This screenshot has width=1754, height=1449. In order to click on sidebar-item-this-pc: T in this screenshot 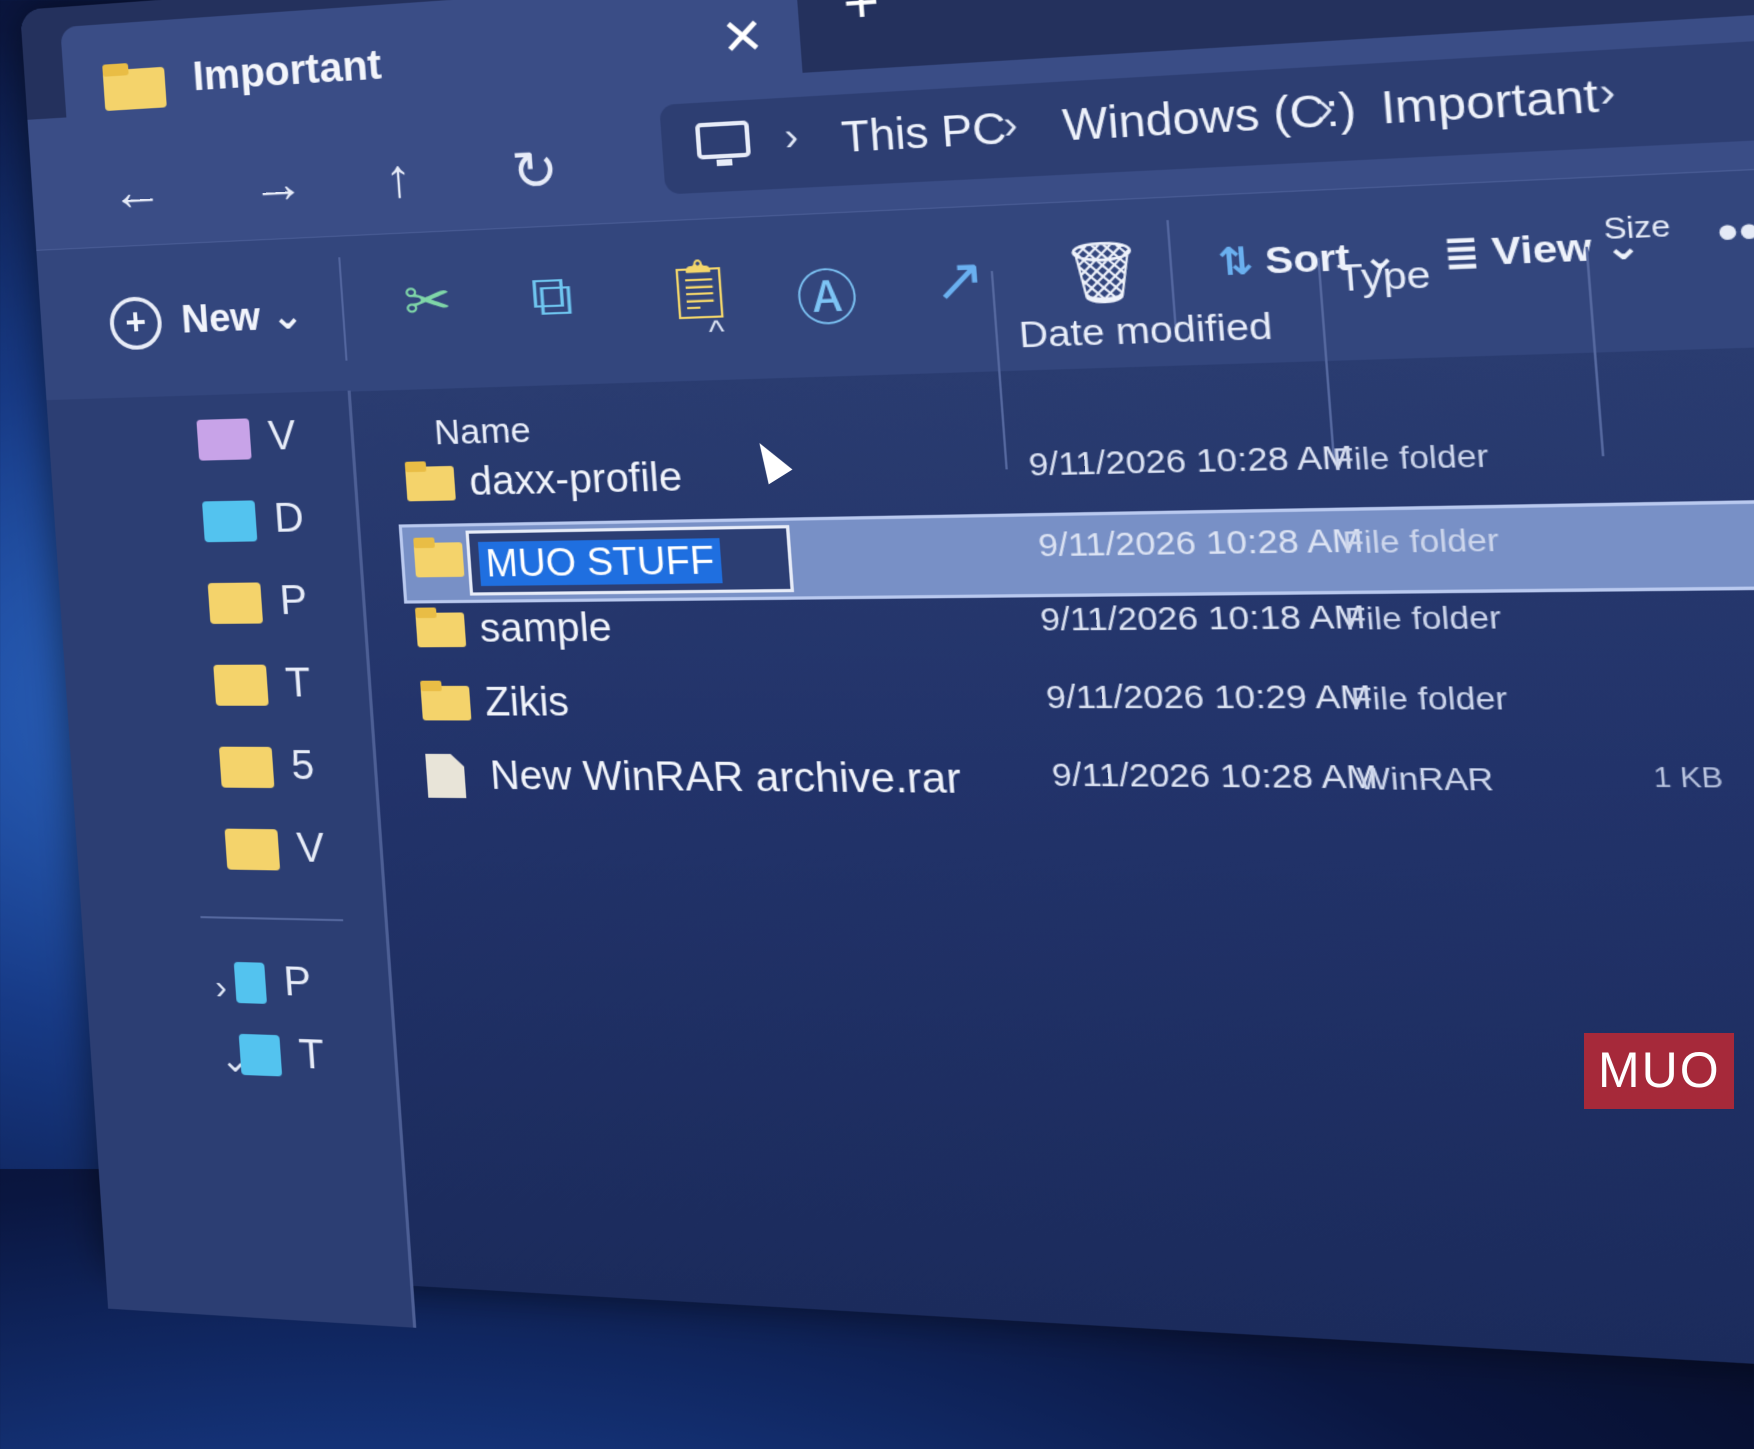, I will do `click(282, 1054)`.